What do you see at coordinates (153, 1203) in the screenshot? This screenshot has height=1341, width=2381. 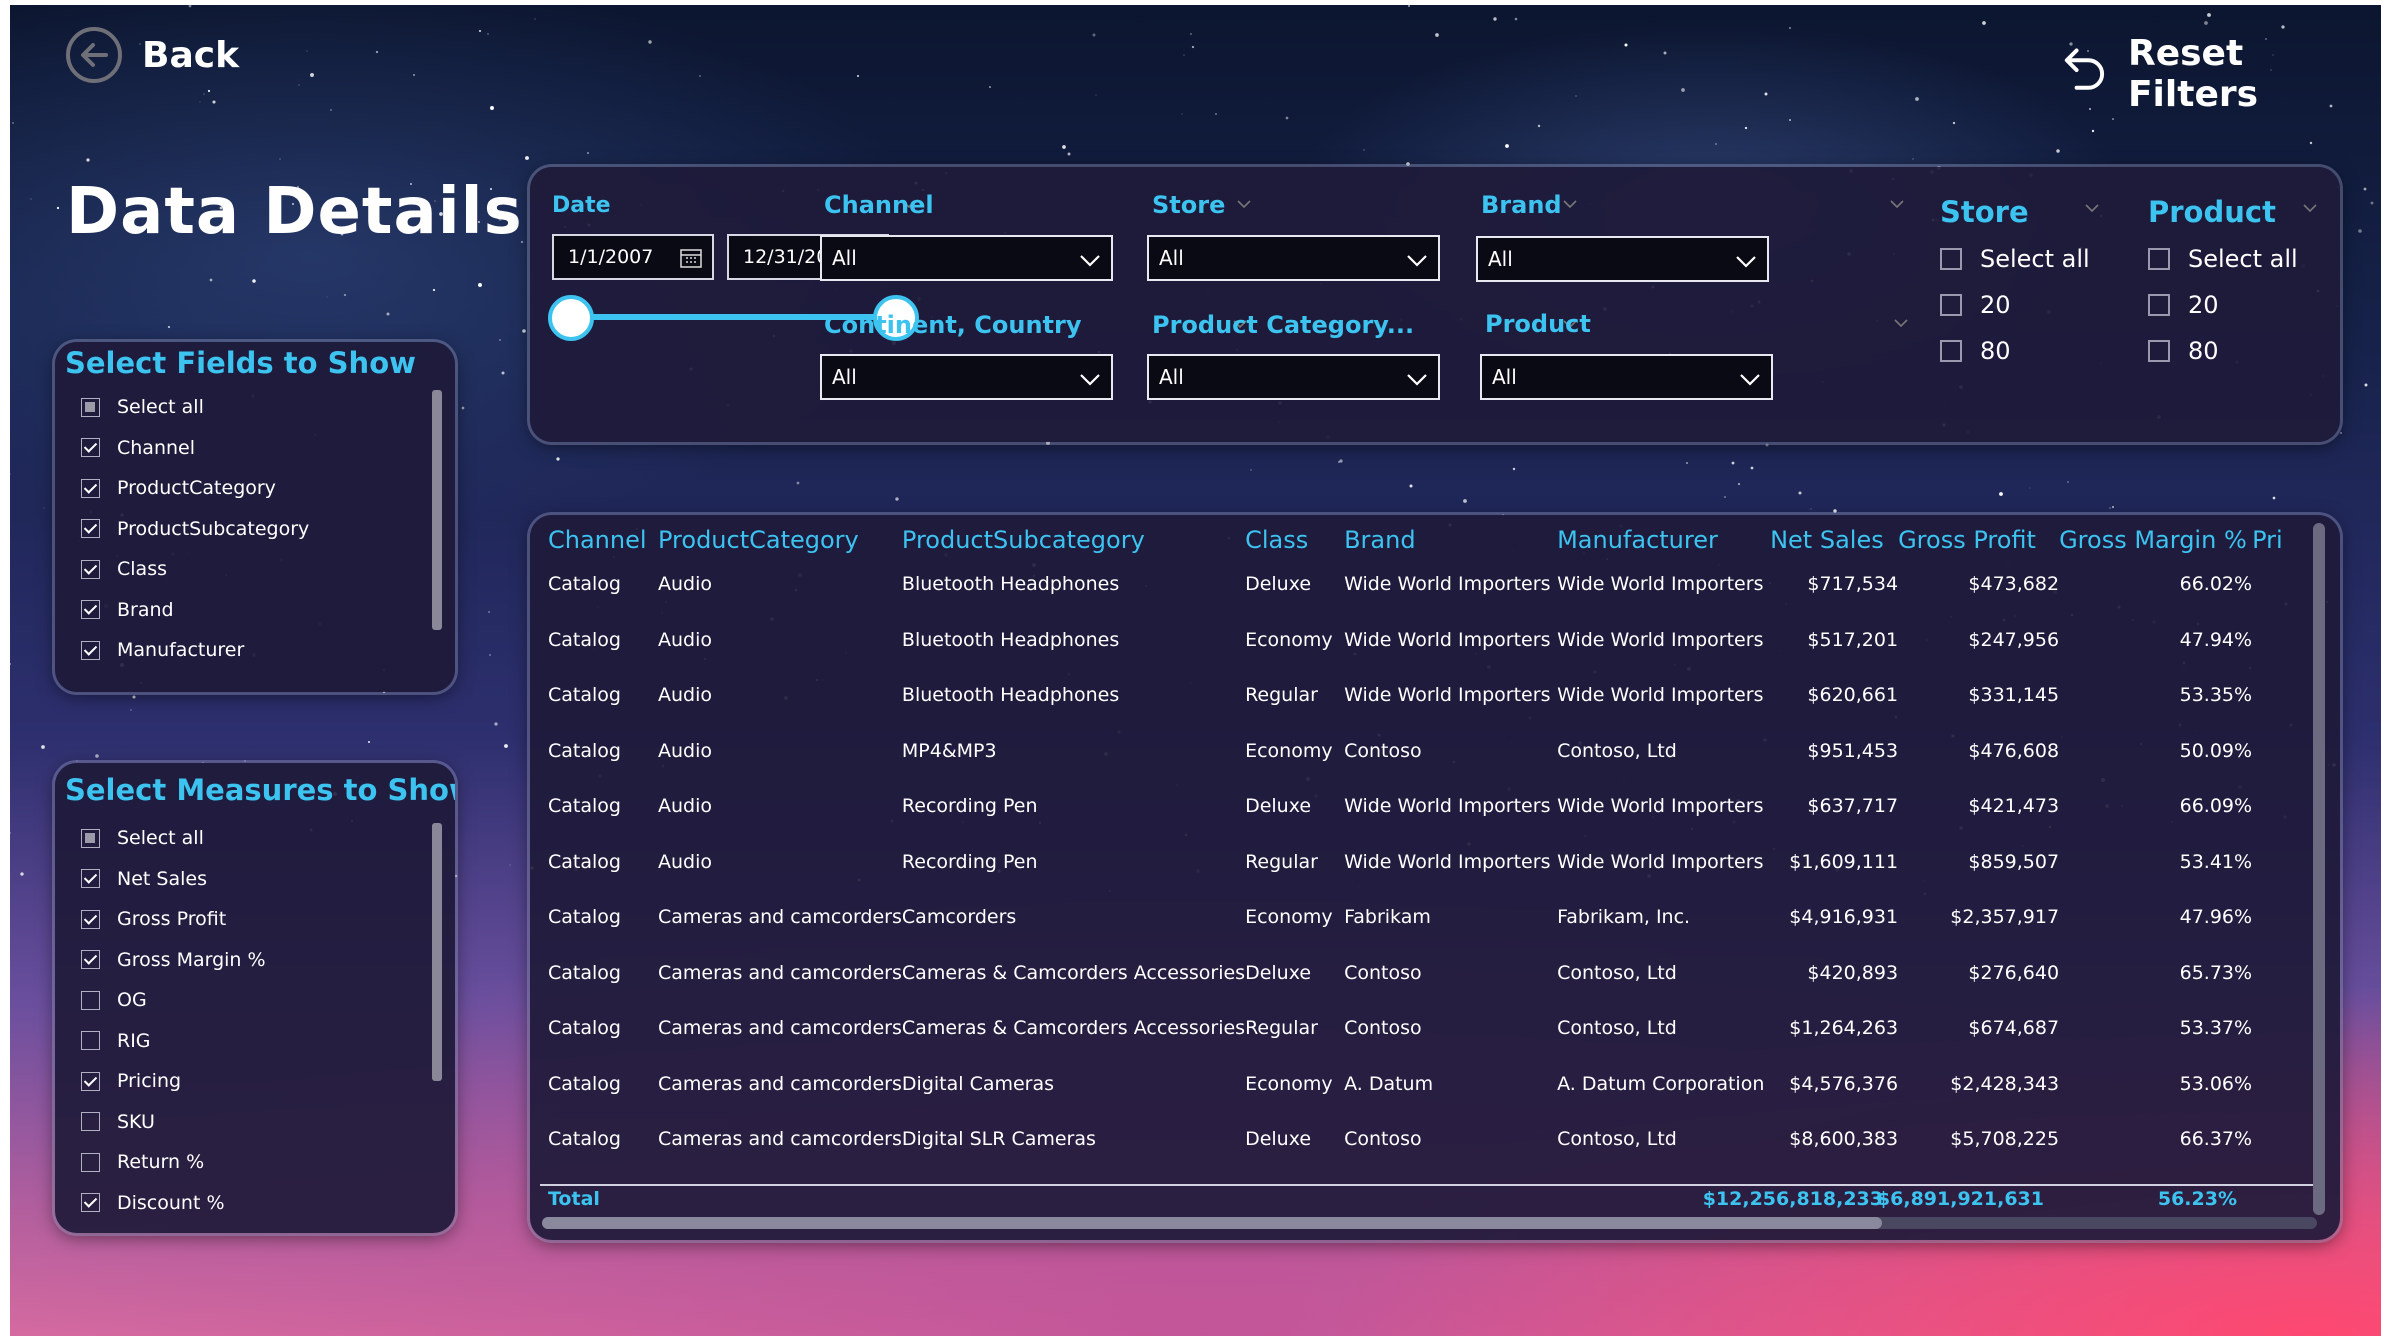 I see `list-item: Discount %` at bounding box center [153, 1203].